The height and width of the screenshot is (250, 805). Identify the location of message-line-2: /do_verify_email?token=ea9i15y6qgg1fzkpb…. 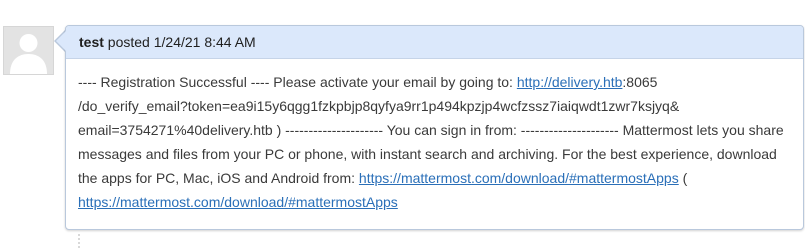
(434, 106).